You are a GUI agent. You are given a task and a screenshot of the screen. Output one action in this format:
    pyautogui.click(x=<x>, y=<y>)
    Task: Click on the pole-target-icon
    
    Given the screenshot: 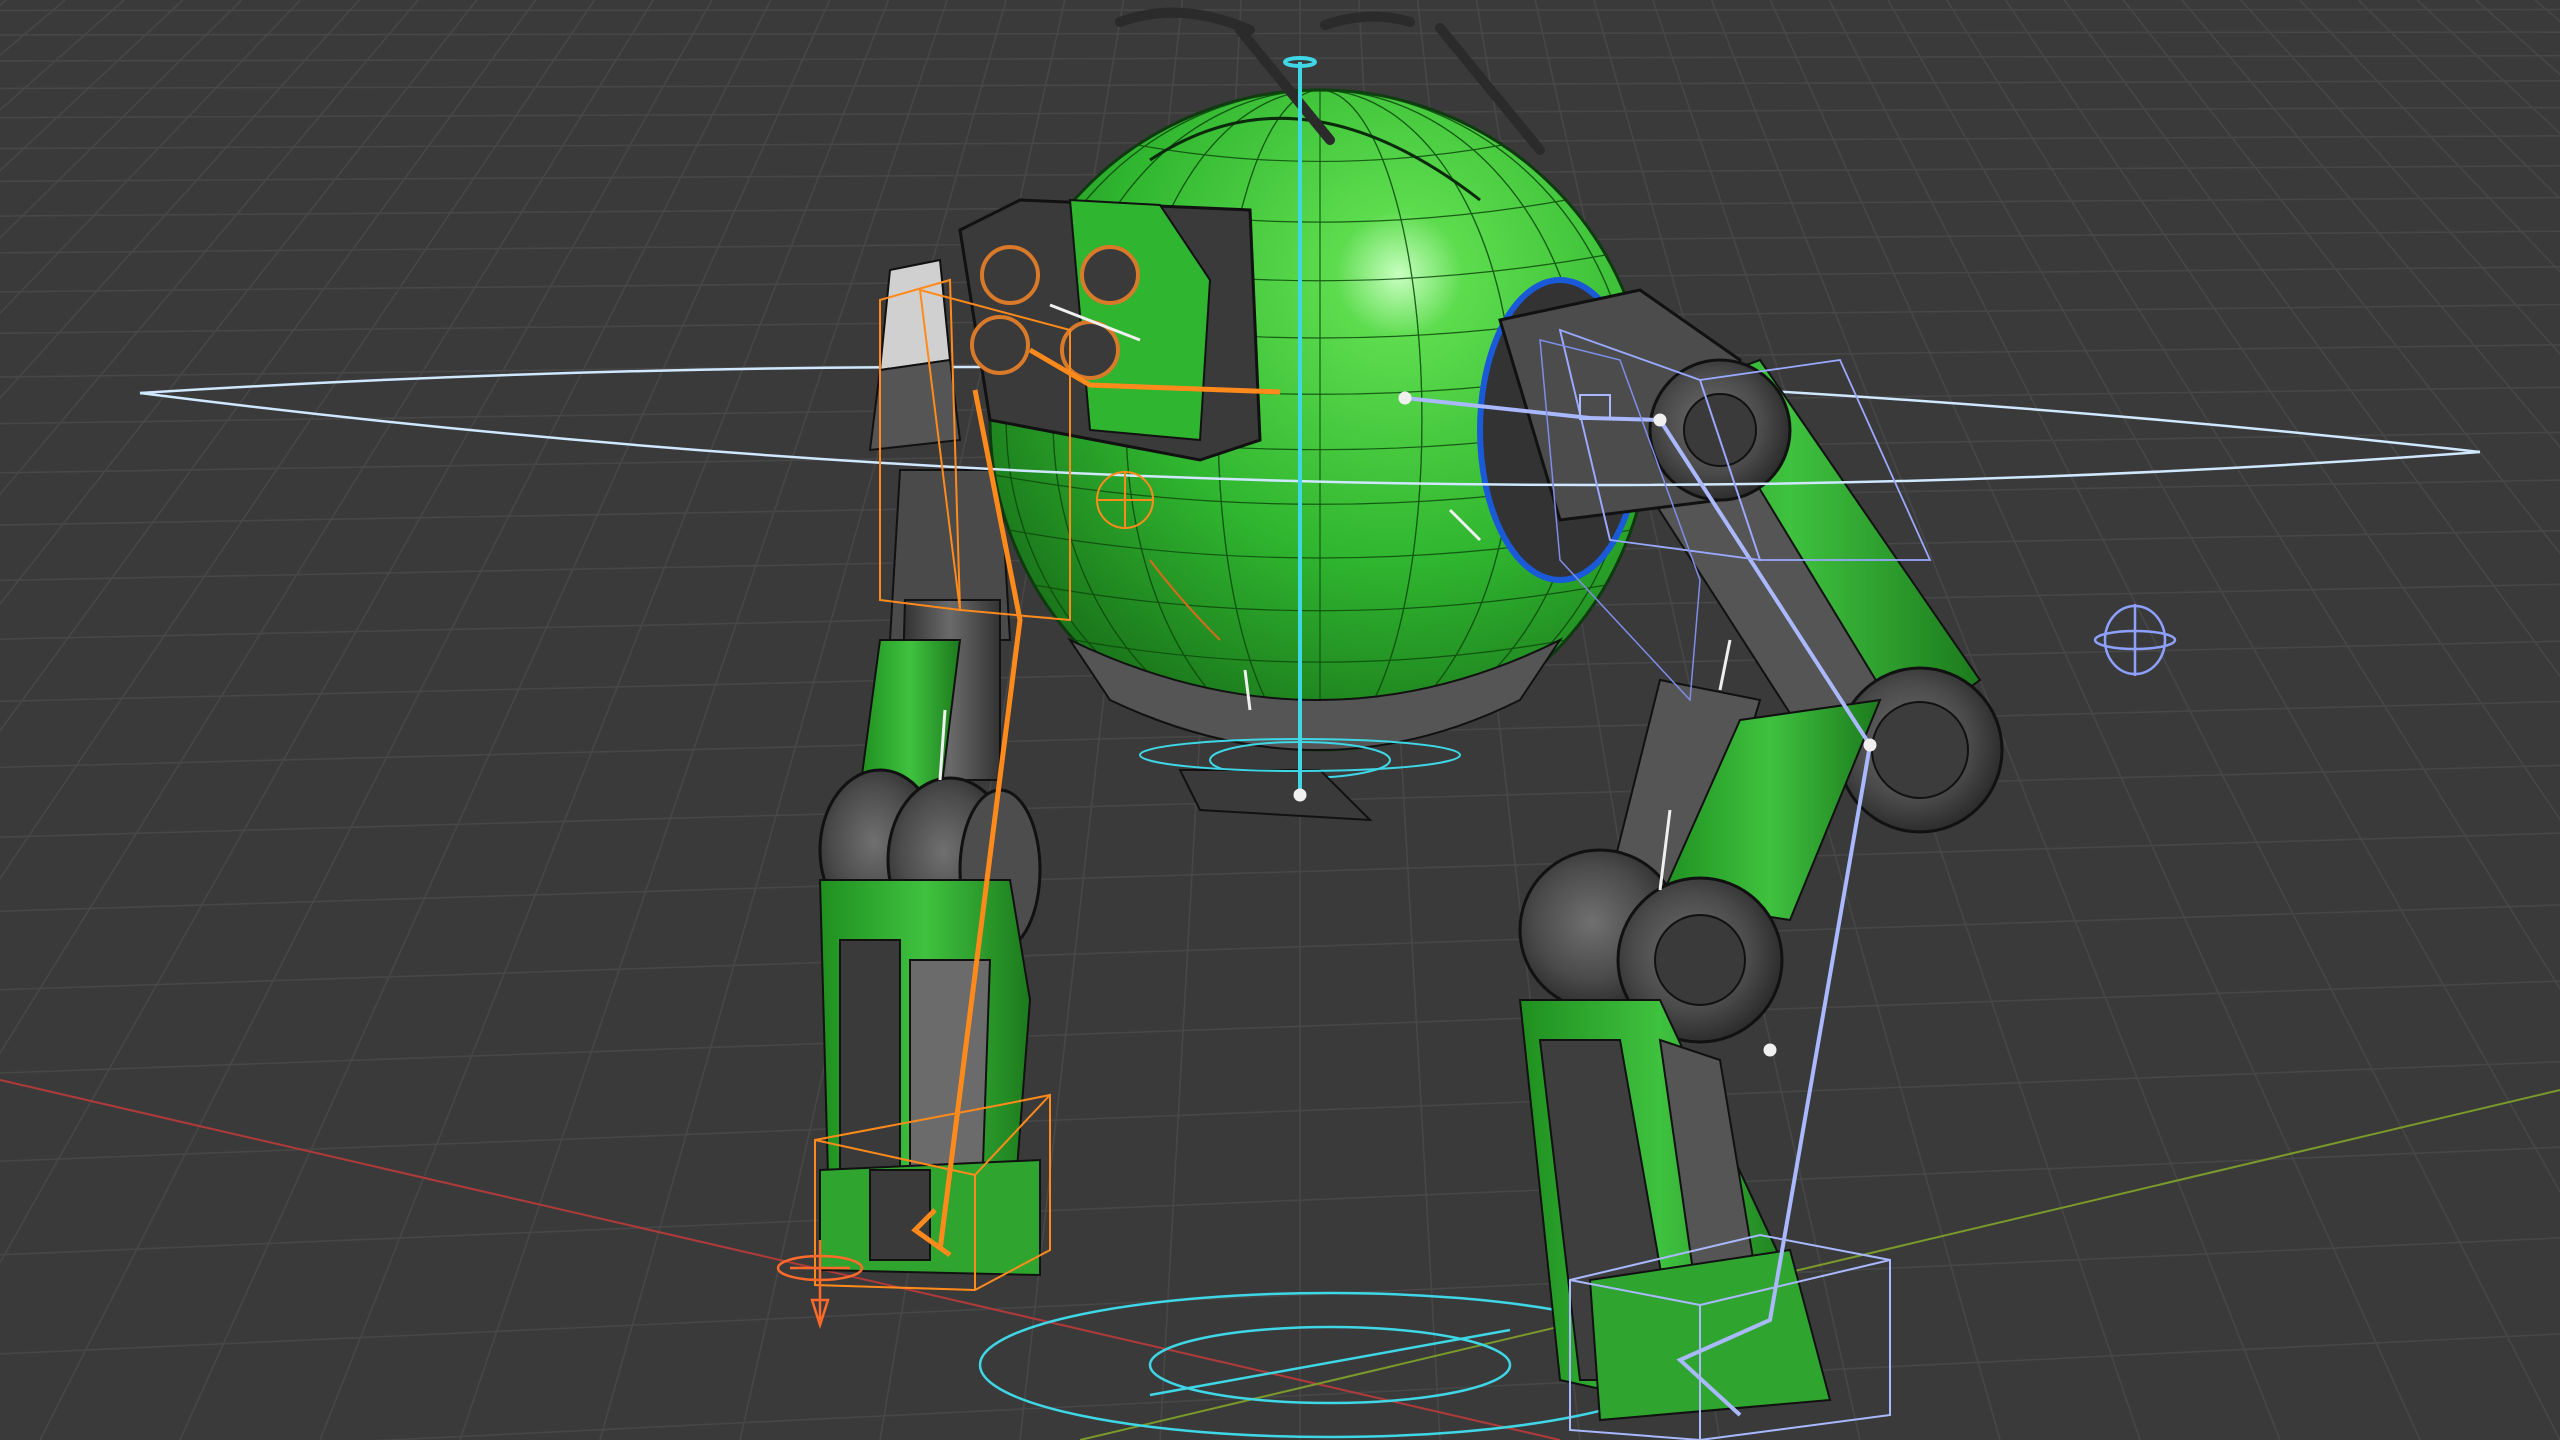 What is the action you would take?
    pyautogui.click(x=1125, y=500)
    